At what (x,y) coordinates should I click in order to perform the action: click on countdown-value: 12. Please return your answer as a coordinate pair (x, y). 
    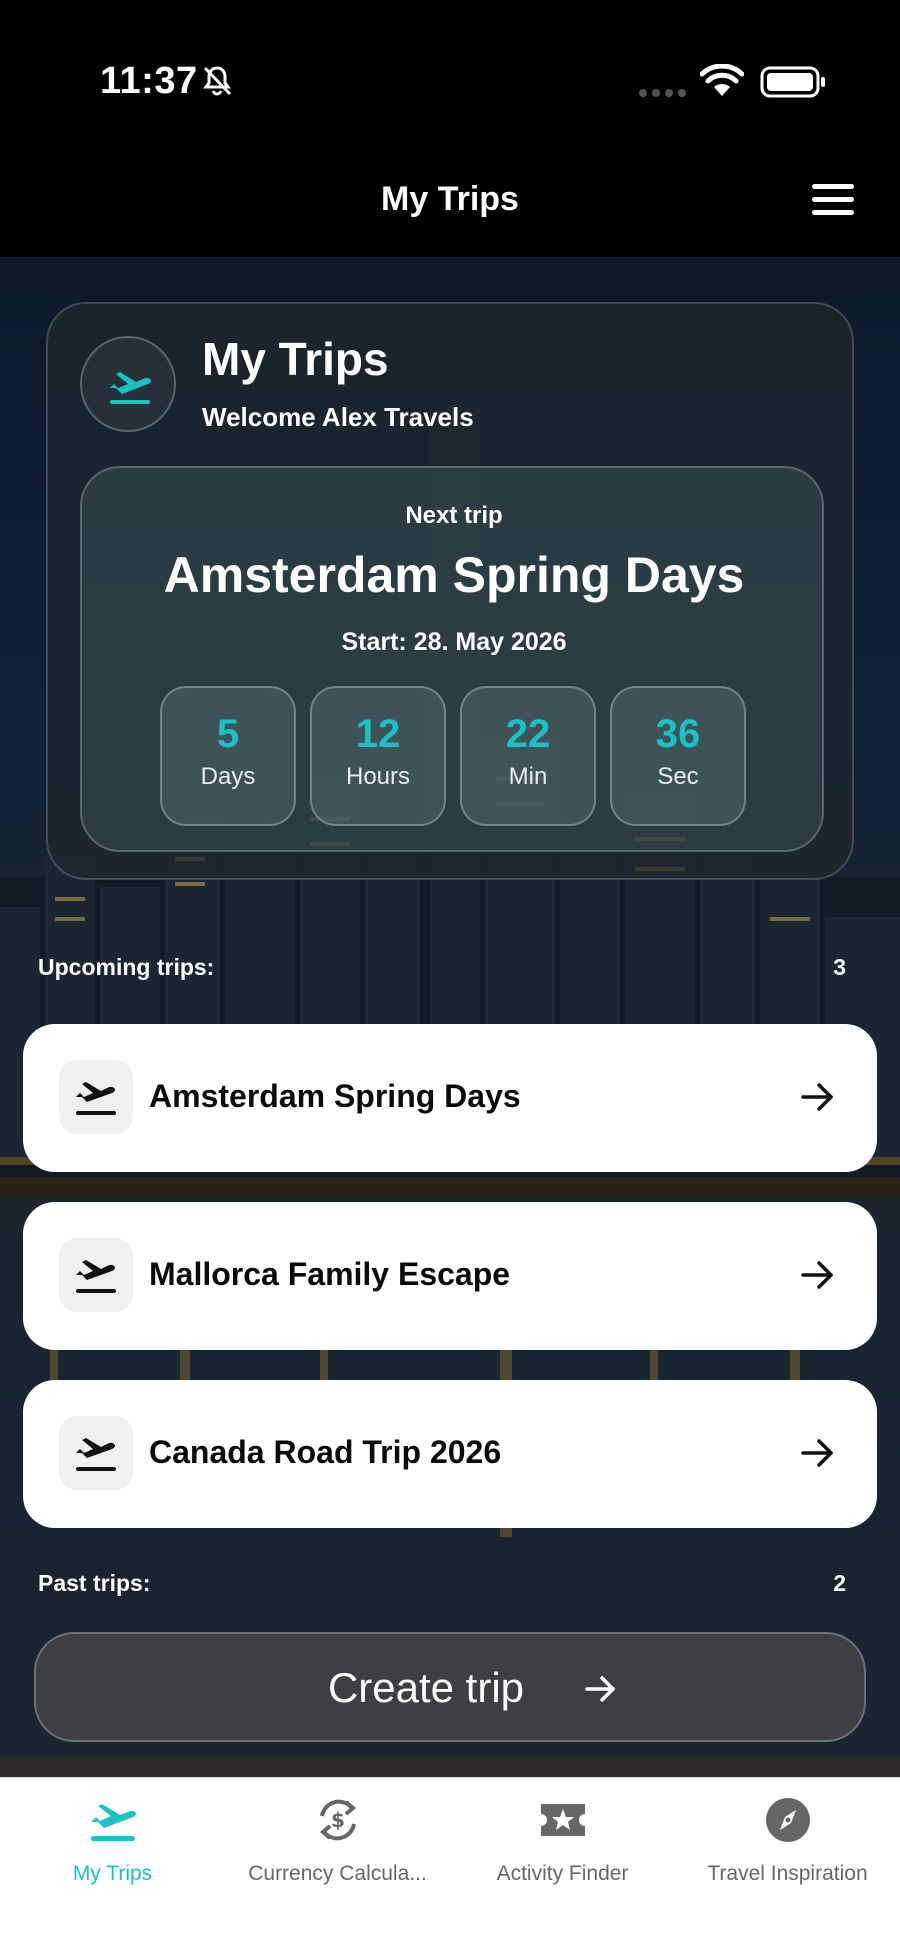
    Looking at the image, I should click on (378, 734).